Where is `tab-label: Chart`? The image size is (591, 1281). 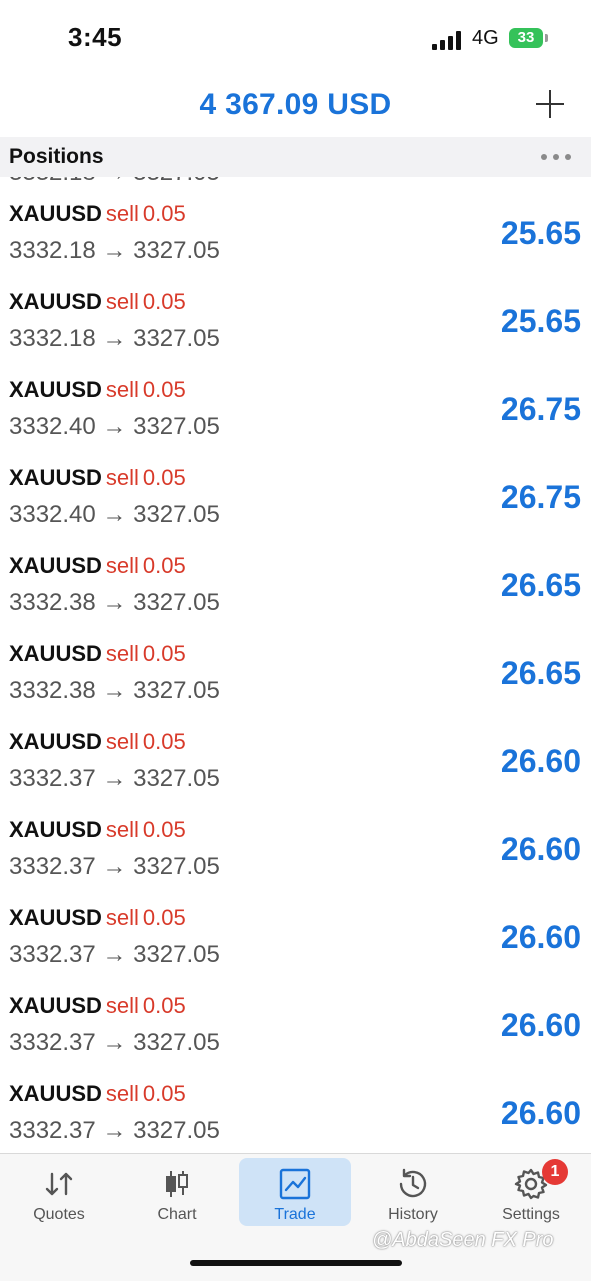 tab-label: Chart is located at coordinates (177, 1214).